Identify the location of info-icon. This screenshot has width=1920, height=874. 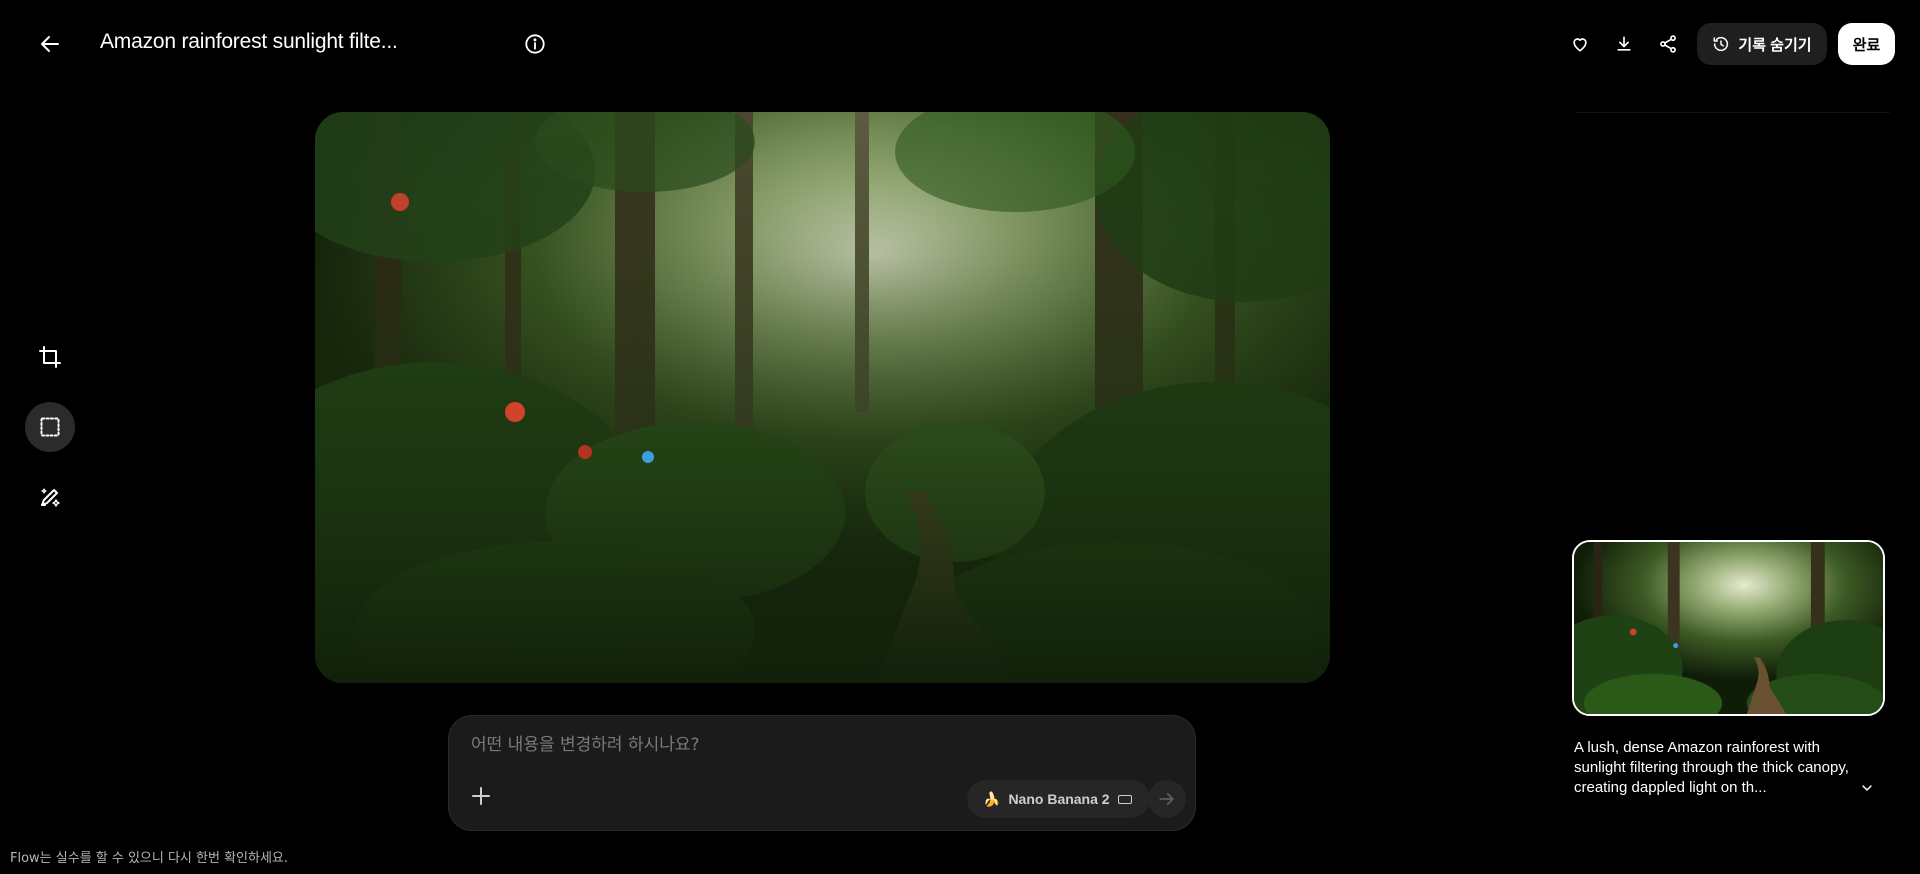
(535, 44).